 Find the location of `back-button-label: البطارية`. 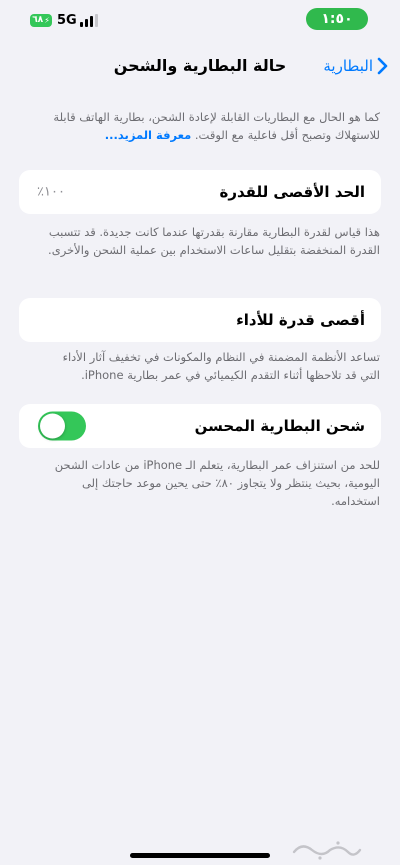

back-button-label: البطارية is located at coordinates (348, 66).